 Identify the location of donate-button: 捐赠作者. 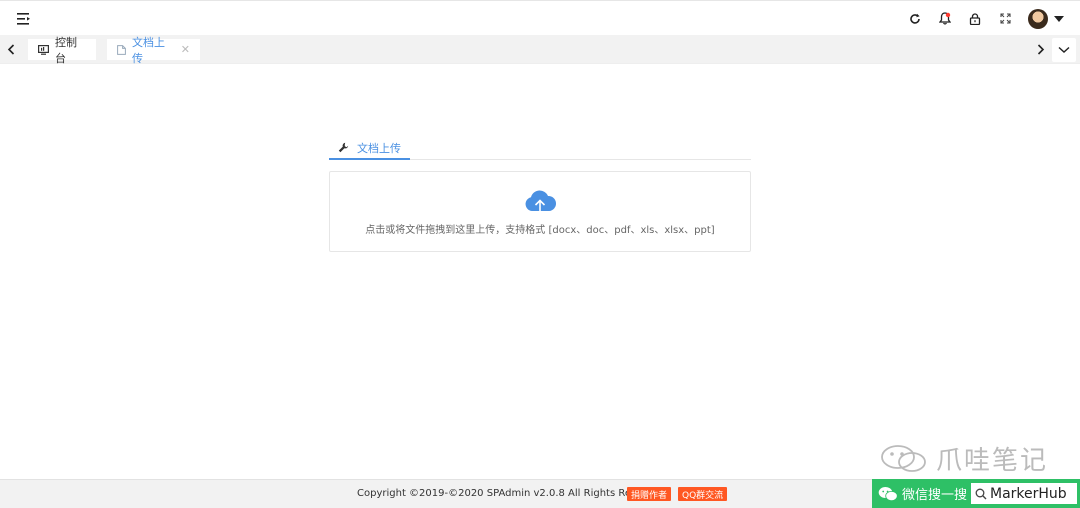
(649, 494).